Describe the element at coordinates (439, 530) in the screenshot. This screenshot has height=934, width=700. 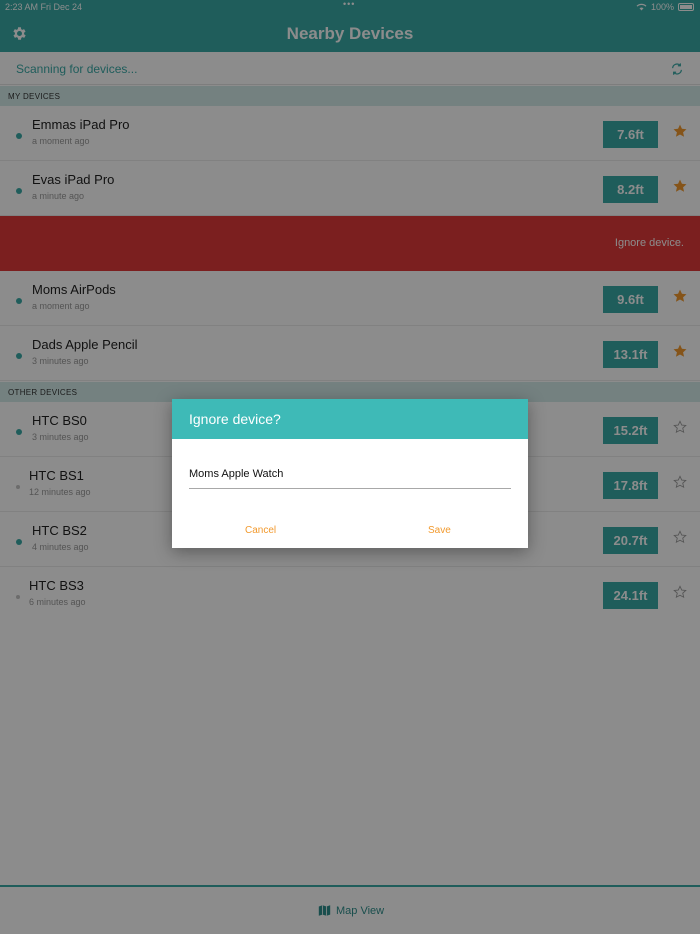
I see `save-button: Save` at that location.